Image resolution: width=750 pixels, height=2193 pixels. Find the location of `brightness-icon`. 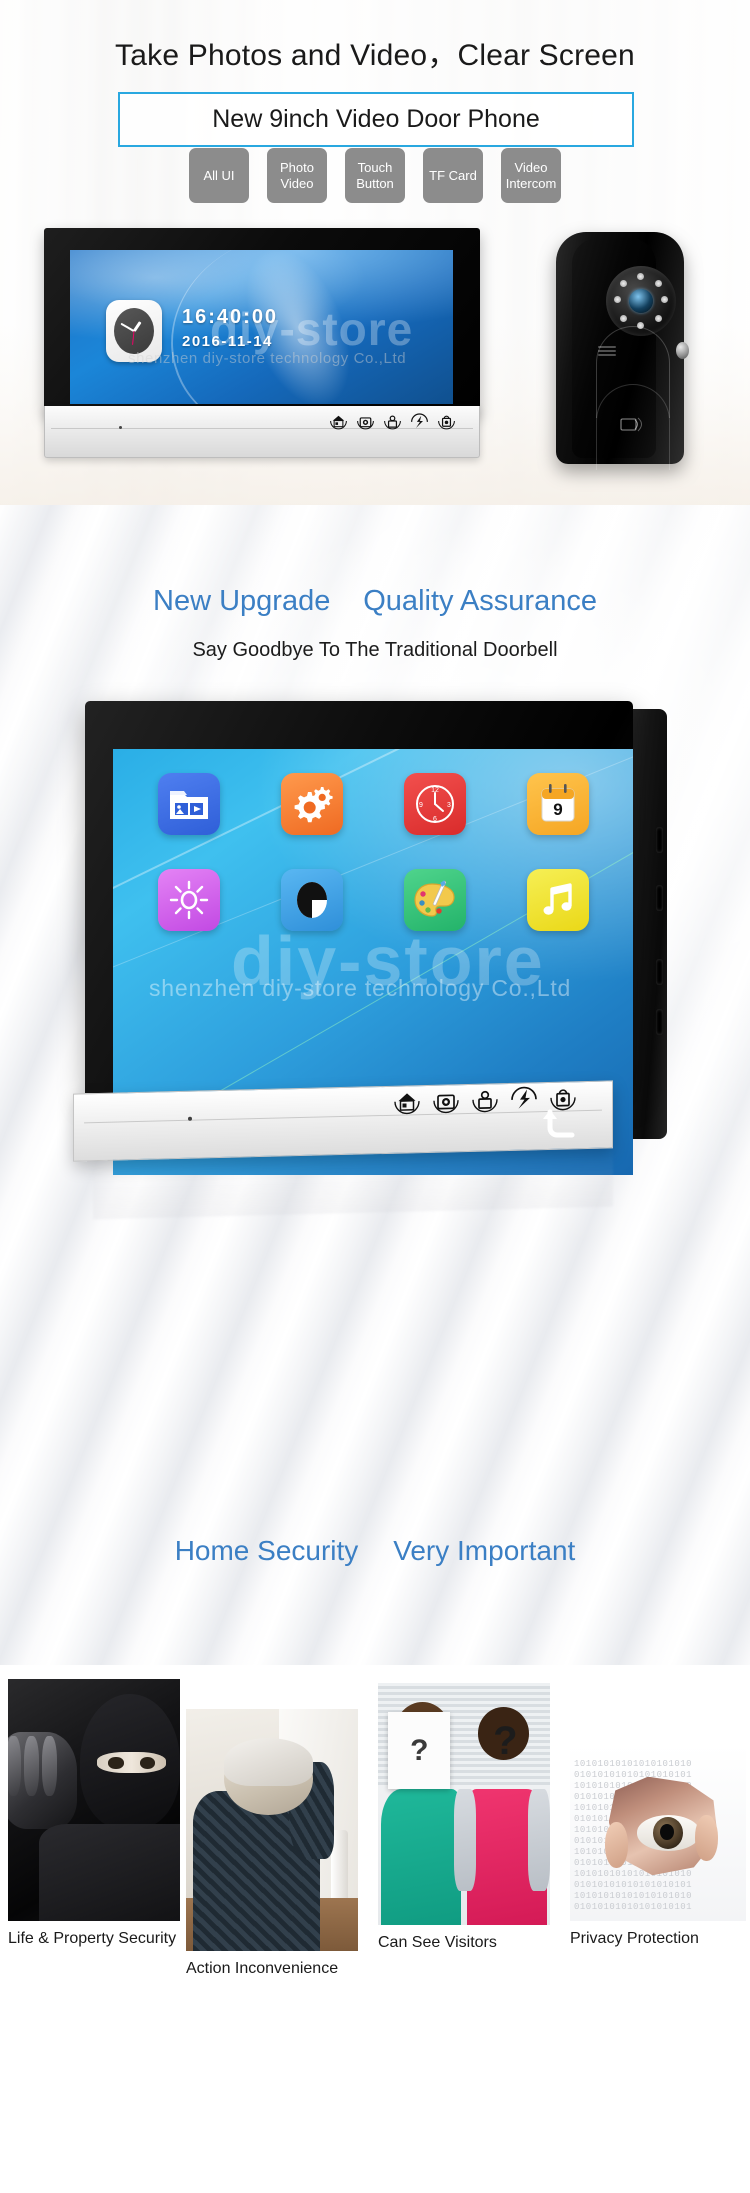

brightness-icon is located at coordinates (188, 900).